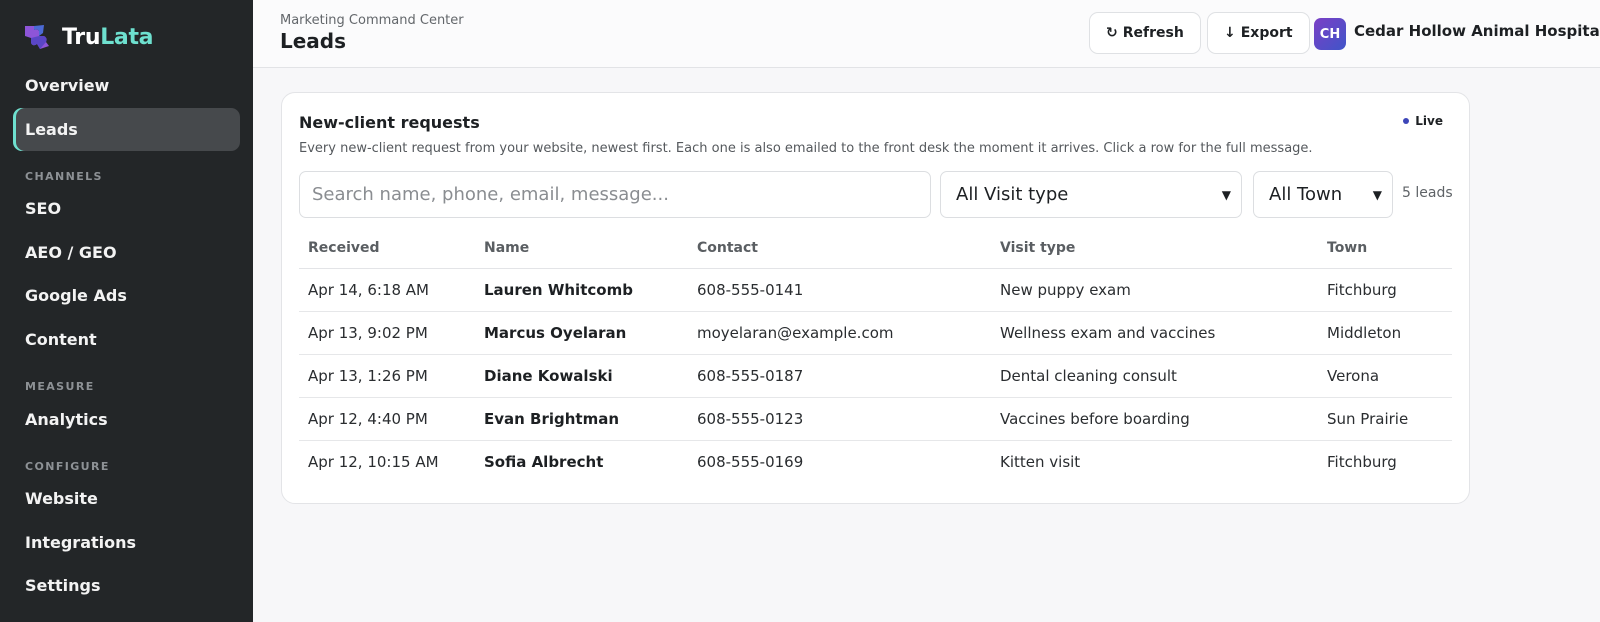 Image resolution: width=1600 pixels, height=622 pixels. Describe the element at coordinates (64, 176) in the screenshot. I see `sidebar-section-channels: CHANNELS` at that location.